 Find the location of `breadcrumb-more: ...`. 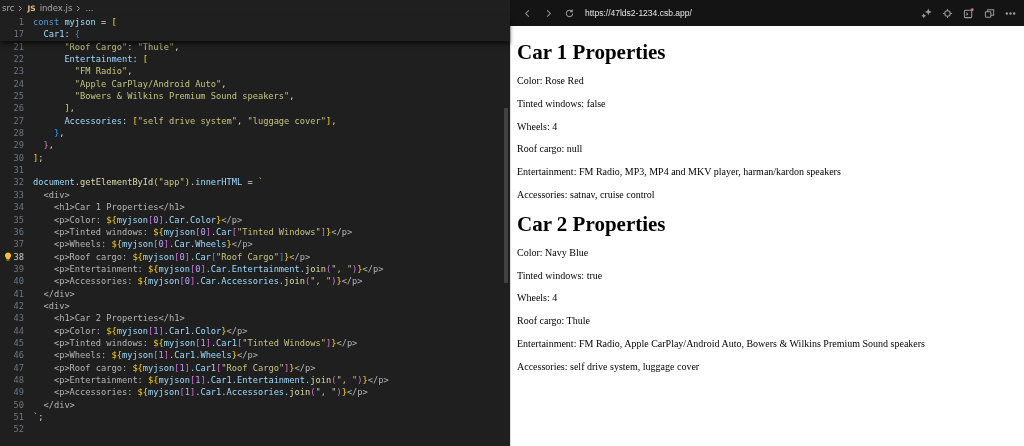

breadcrumb-more: ... is located at coordinates (89, 8).